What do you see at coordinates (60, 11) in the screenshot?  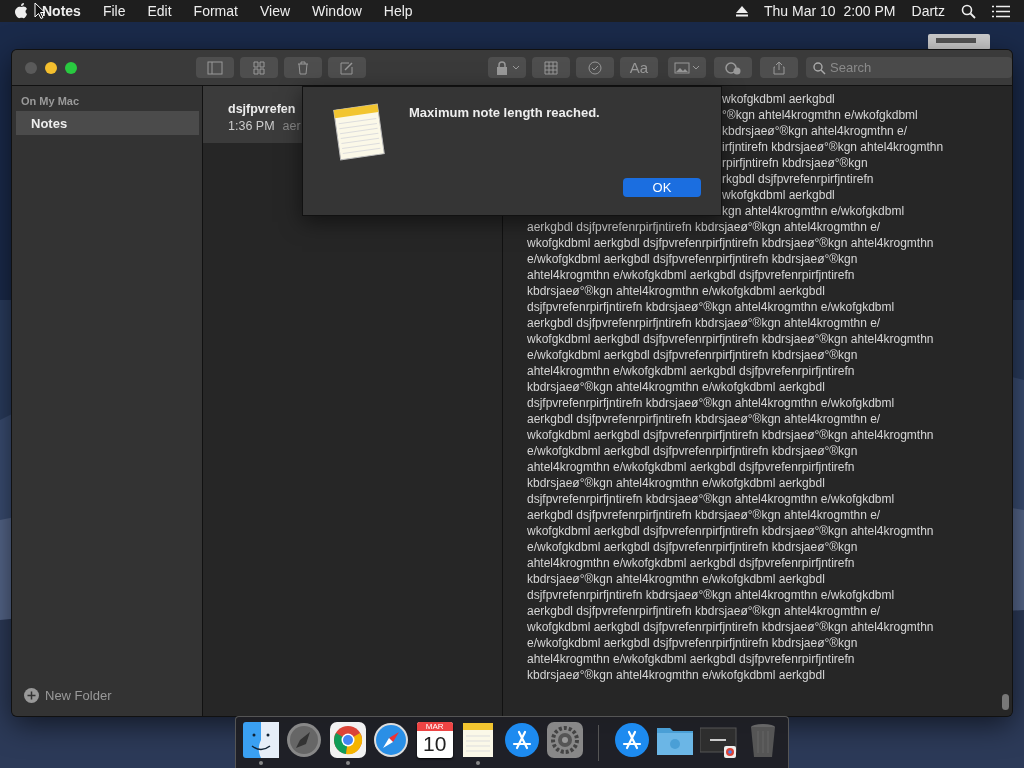 I see `app-menu: Notes` at bounding box center [60, 11].